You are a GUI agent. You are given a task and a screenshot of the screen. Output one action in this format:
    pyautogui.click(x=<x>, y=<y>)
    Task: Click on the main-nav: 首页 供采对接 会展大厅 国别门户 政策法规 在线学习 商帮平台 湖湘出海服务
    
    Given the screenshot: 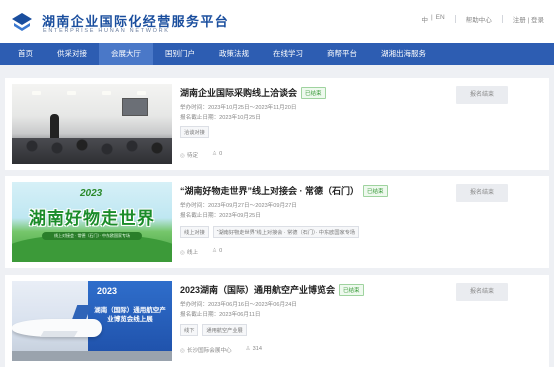 What is the action you would take?
    pyautogui.click(x=277, y=54)
    